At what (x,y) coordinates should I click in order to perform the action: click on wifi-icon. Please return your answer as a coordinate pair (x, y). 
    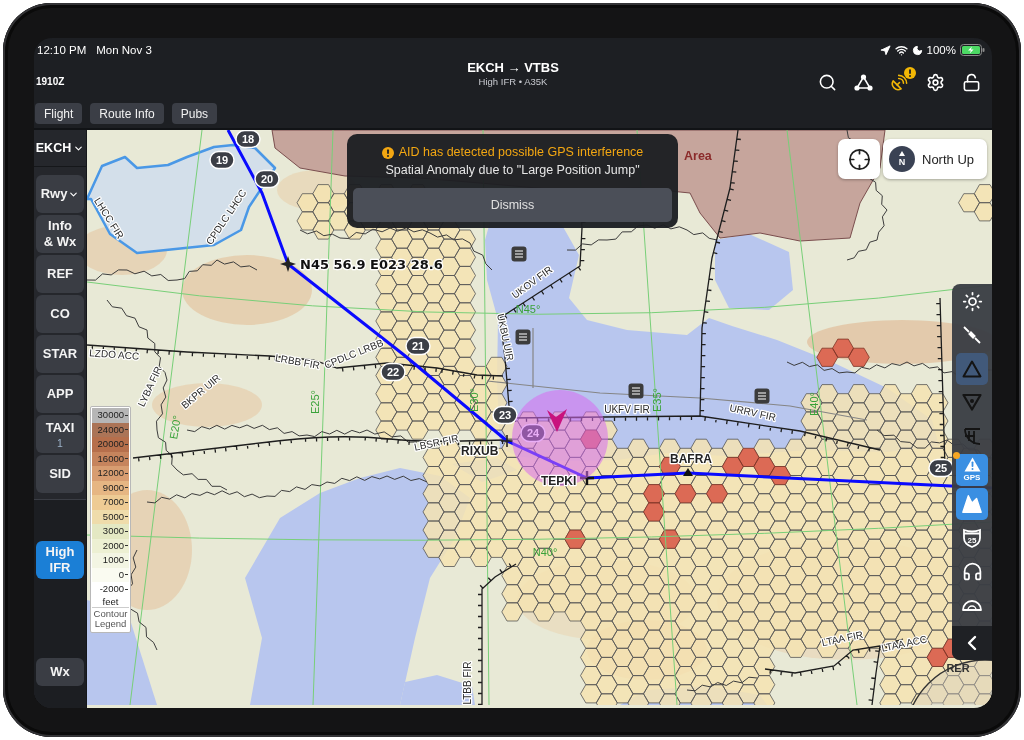
    Looking at the image, I should click on (901, 50).